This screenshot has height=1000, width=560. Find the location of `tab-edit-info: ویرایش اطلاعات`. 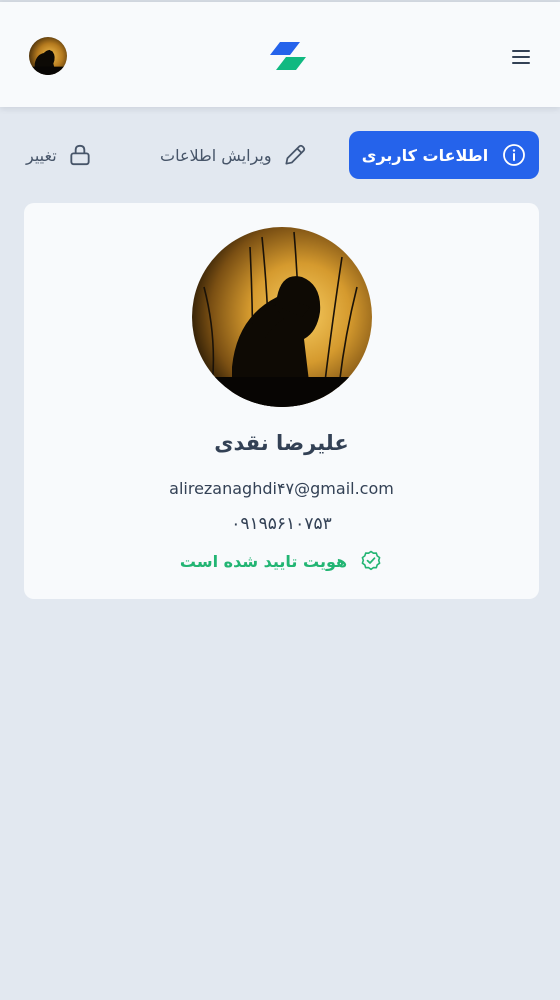

tab-edit-info: ویرایش اطلاعات is located at coordinates (234, 155).